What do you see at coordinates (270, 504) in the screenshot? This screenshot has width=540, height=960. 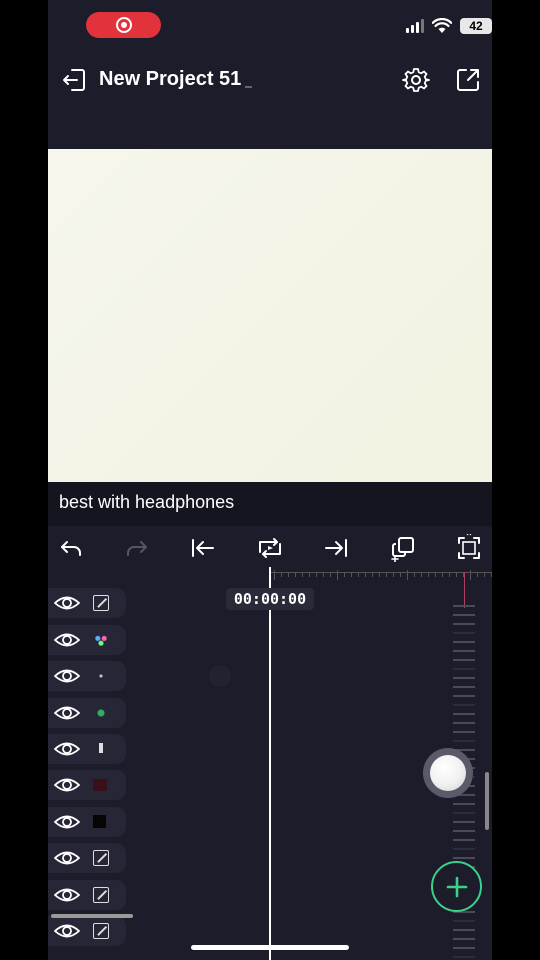 I see `subtitle-bar: best with headphones` at bounding box center [270, 504].